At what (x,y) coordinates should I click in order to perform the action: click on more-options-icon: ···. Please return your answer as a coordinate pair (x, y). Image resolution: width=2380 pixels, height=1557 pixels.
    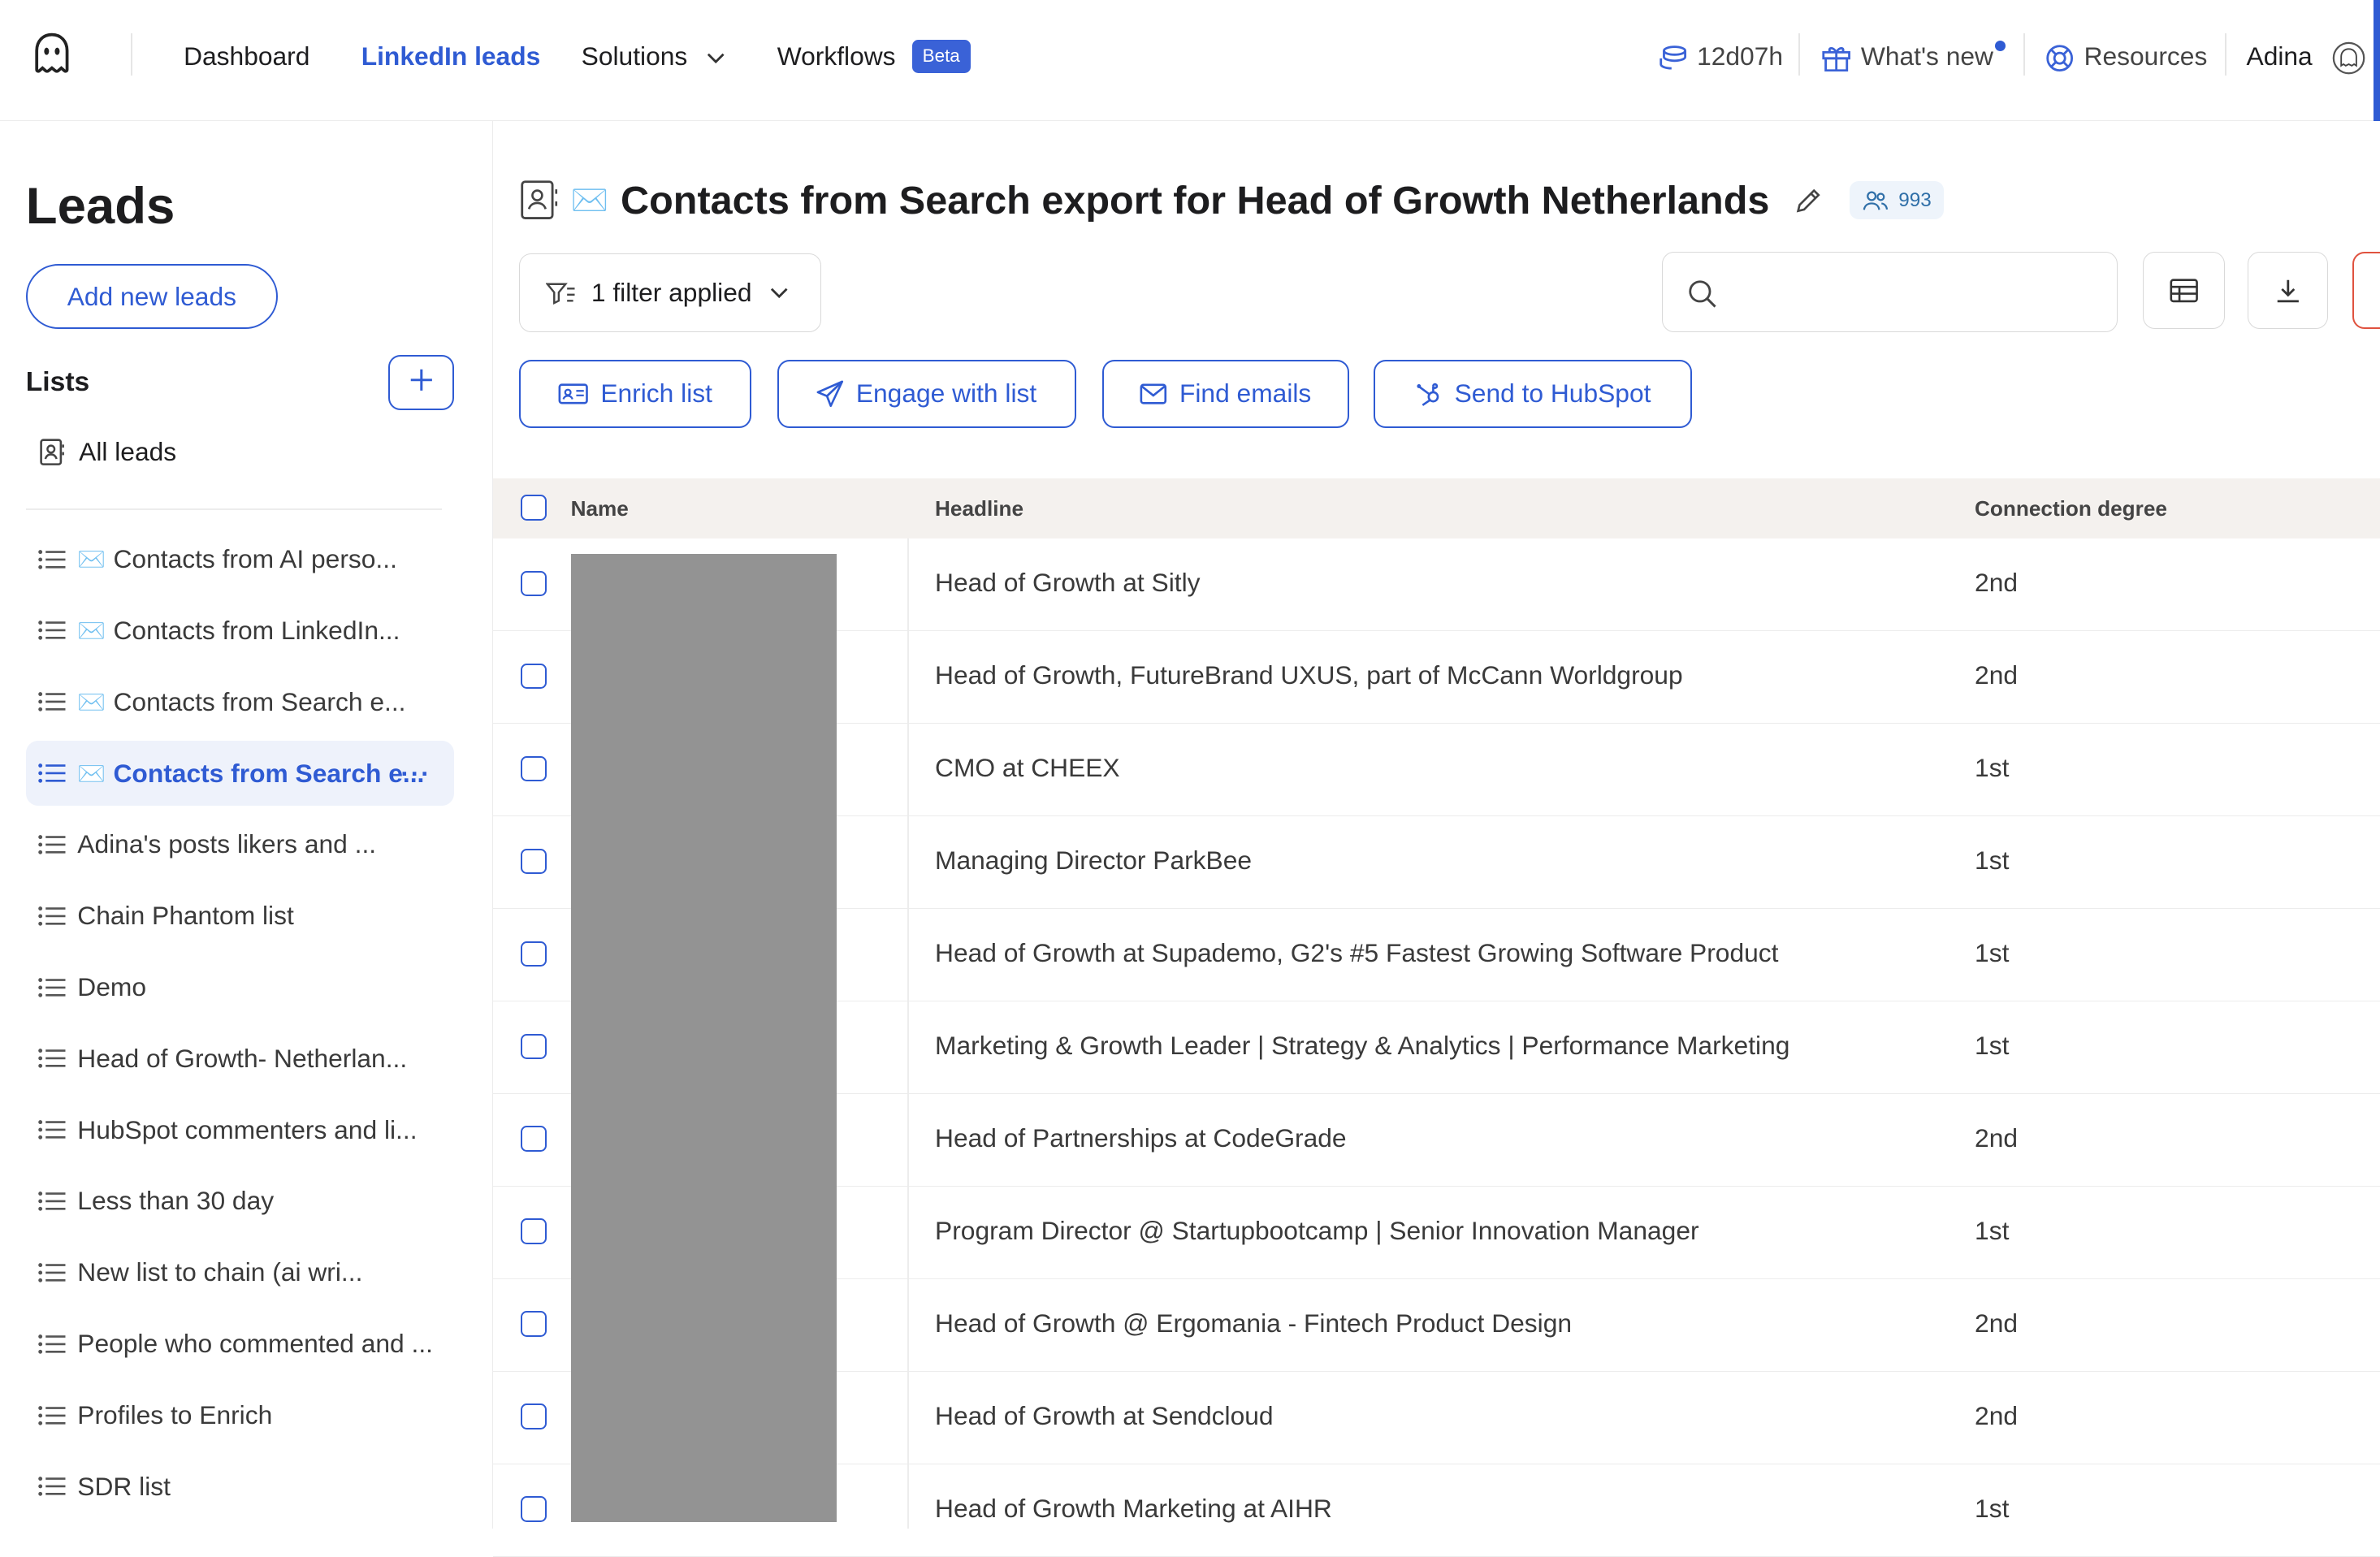
    Looking at the image, I should click on (416, 774).